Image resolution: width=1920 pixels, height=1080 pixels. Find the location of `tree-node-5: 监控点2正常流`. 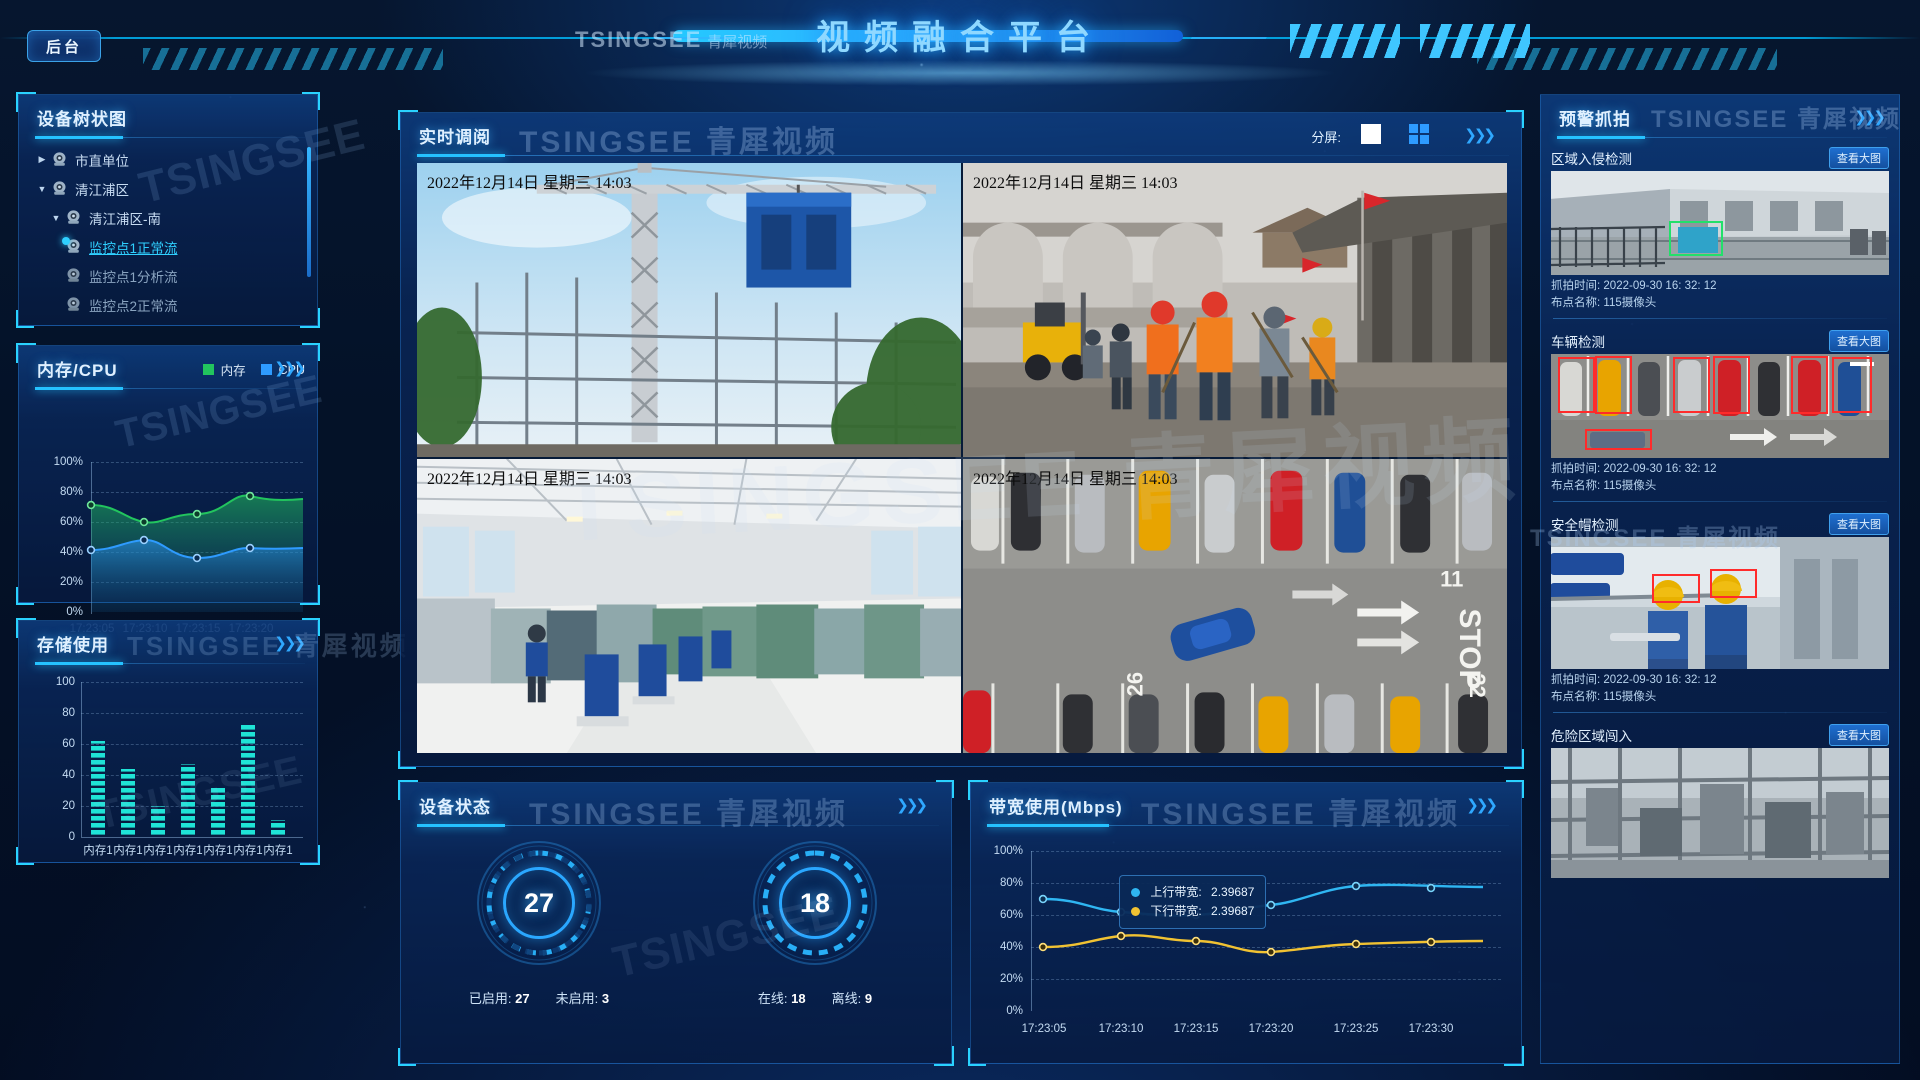

tree-node-5: 监控点2正常流 is located at coordinates (175, 304).